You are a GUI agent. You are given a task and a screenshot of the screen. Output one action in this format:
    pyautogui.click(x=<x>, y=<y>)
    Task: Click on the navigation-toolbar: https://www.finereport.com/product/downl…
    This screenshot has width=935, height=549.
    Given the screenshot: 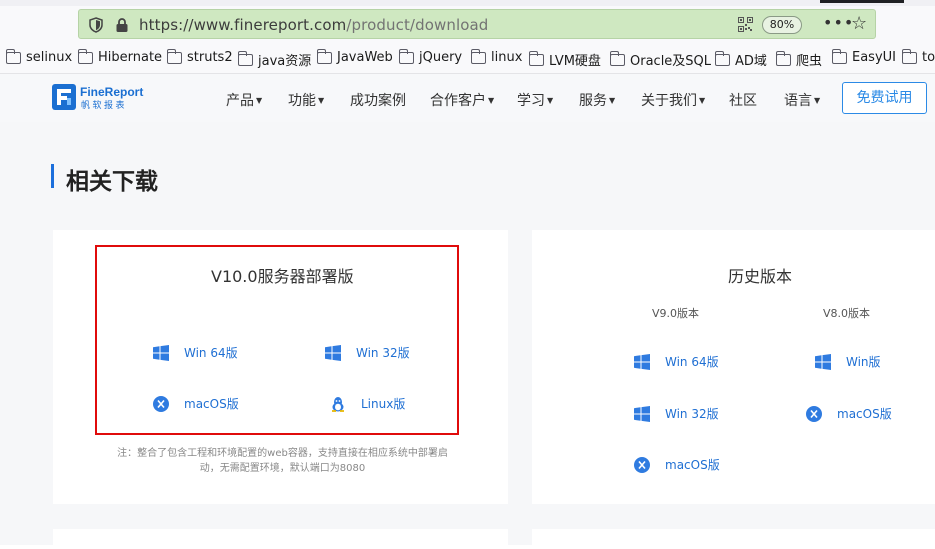 What is the action you would take?
    pyautogui.click(x=467, y=24)
    